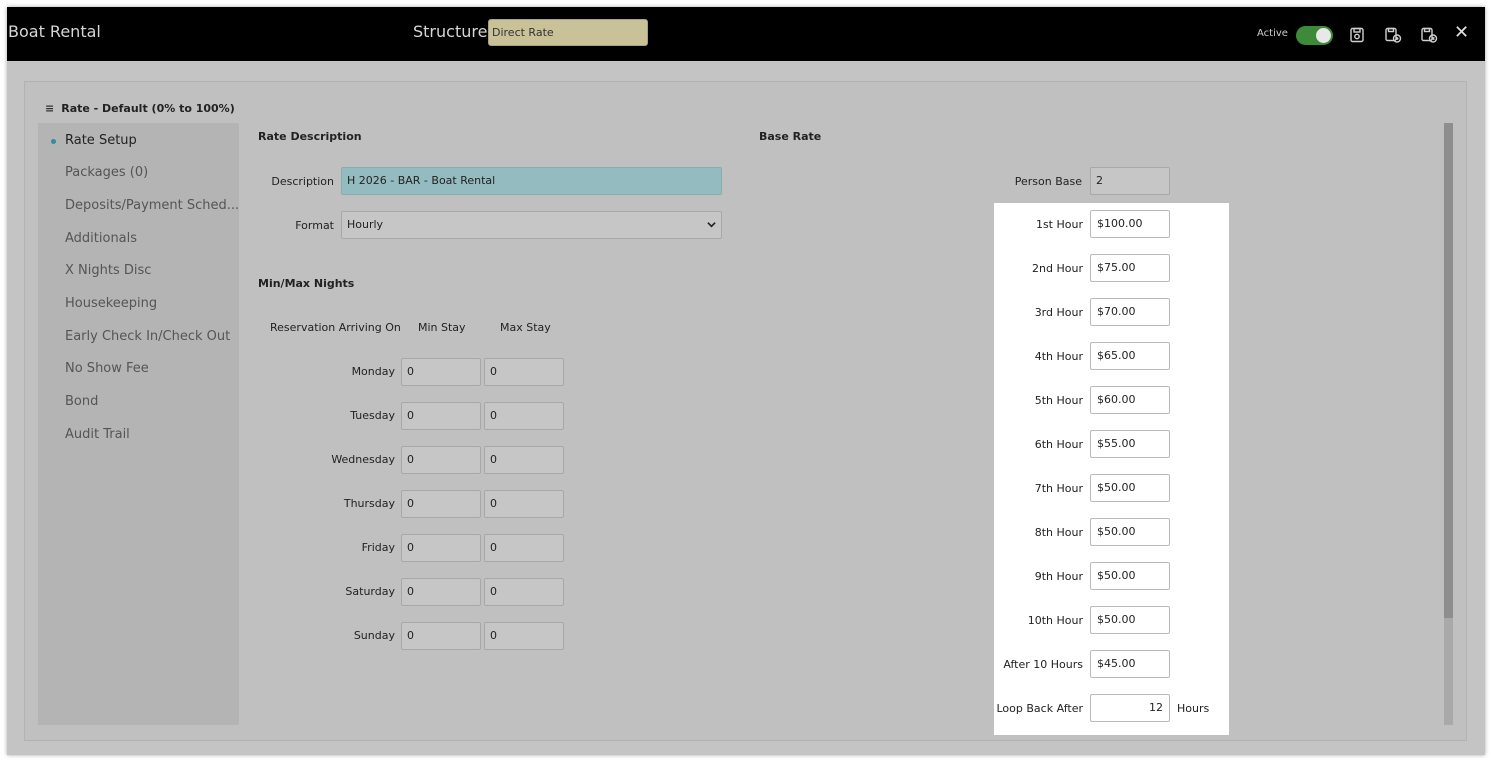  I want to click on menu-icon: ≡, so click(49, 108).